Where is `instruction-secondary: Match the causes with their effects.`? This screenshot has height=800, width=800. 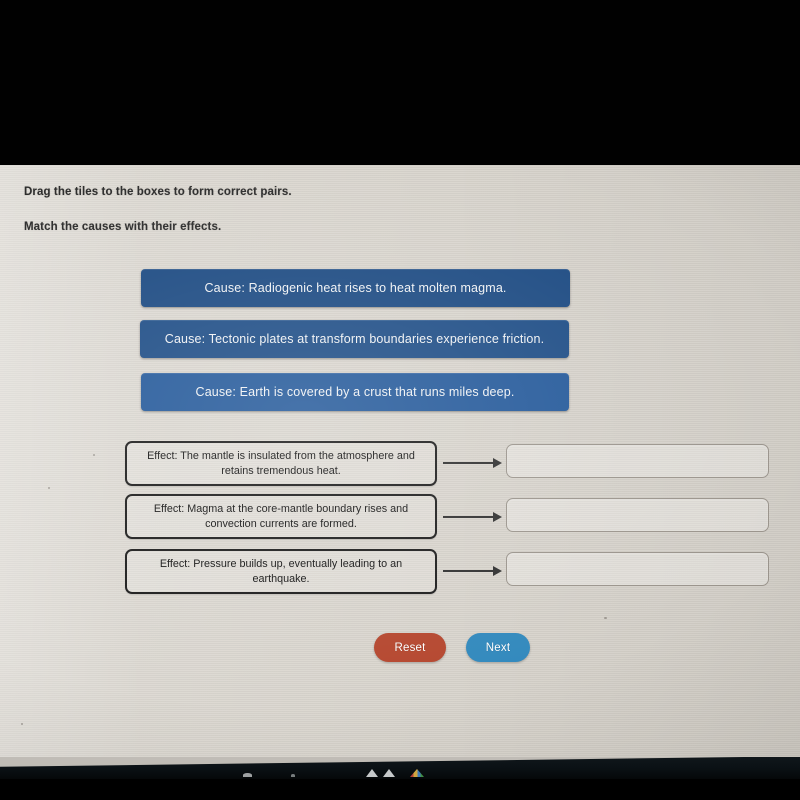 instruction-secondary: Match the causes with their effects. is located at coordinates (123, 227).